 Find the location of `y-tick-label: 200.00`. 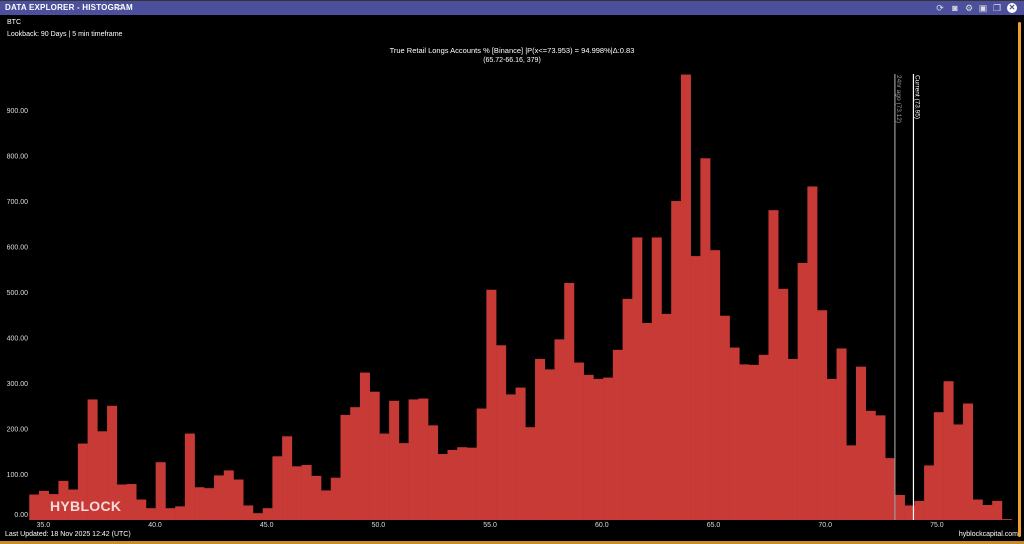

y-tick-label: 200.00 is located at coordinates (18, 430).